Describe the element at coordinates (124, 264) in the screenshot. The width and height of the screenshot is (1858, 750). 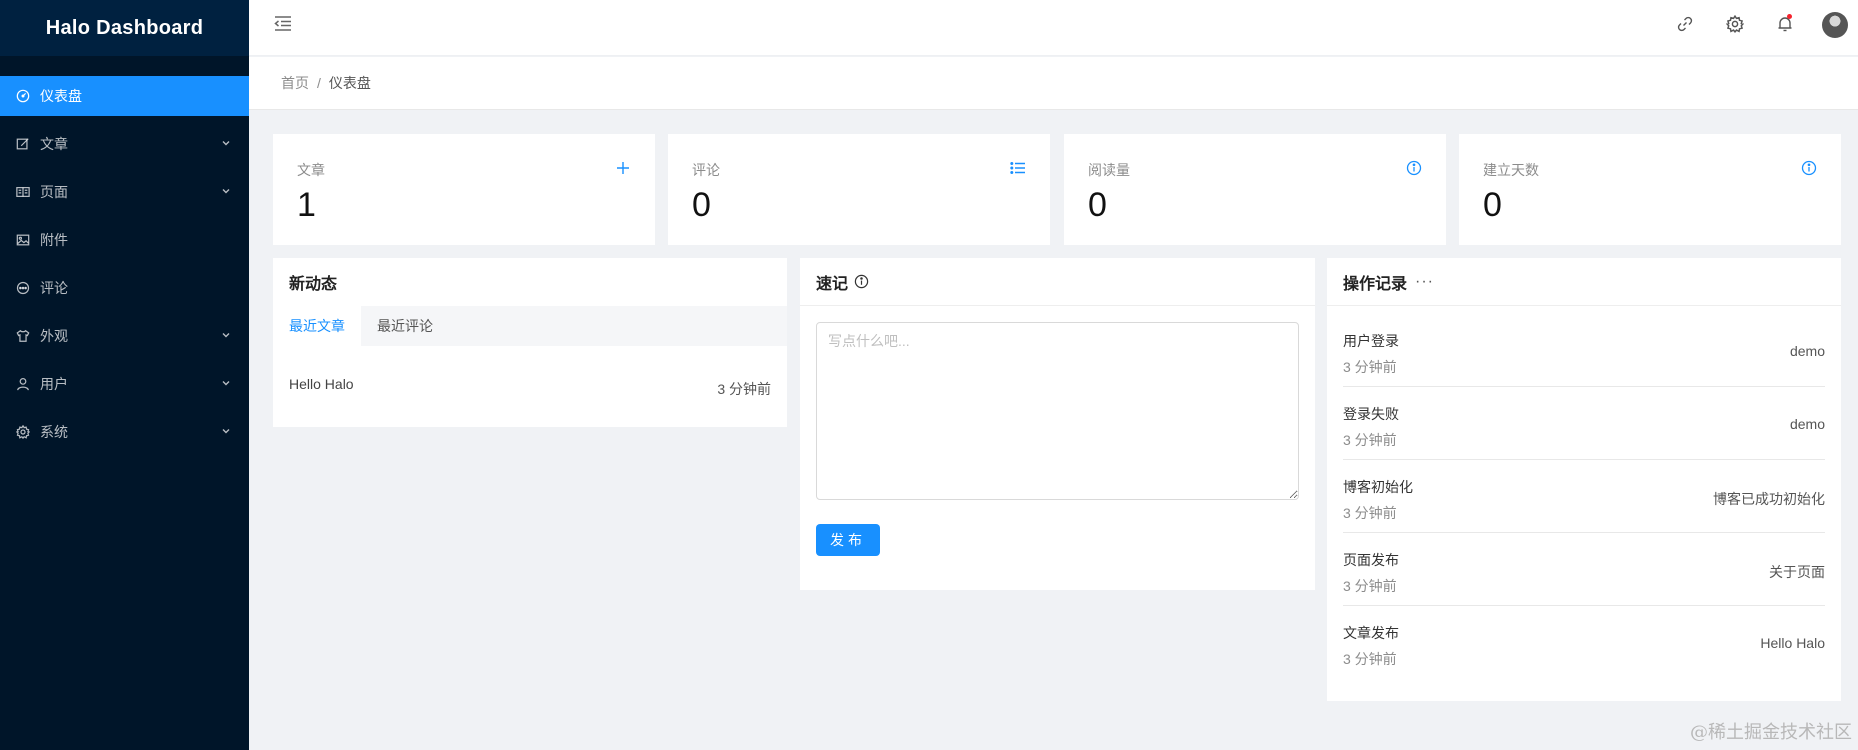
I see `sidebar-menu: 仪表盘 文章 页面 附件 评论 外观 用户 系统` at that location.